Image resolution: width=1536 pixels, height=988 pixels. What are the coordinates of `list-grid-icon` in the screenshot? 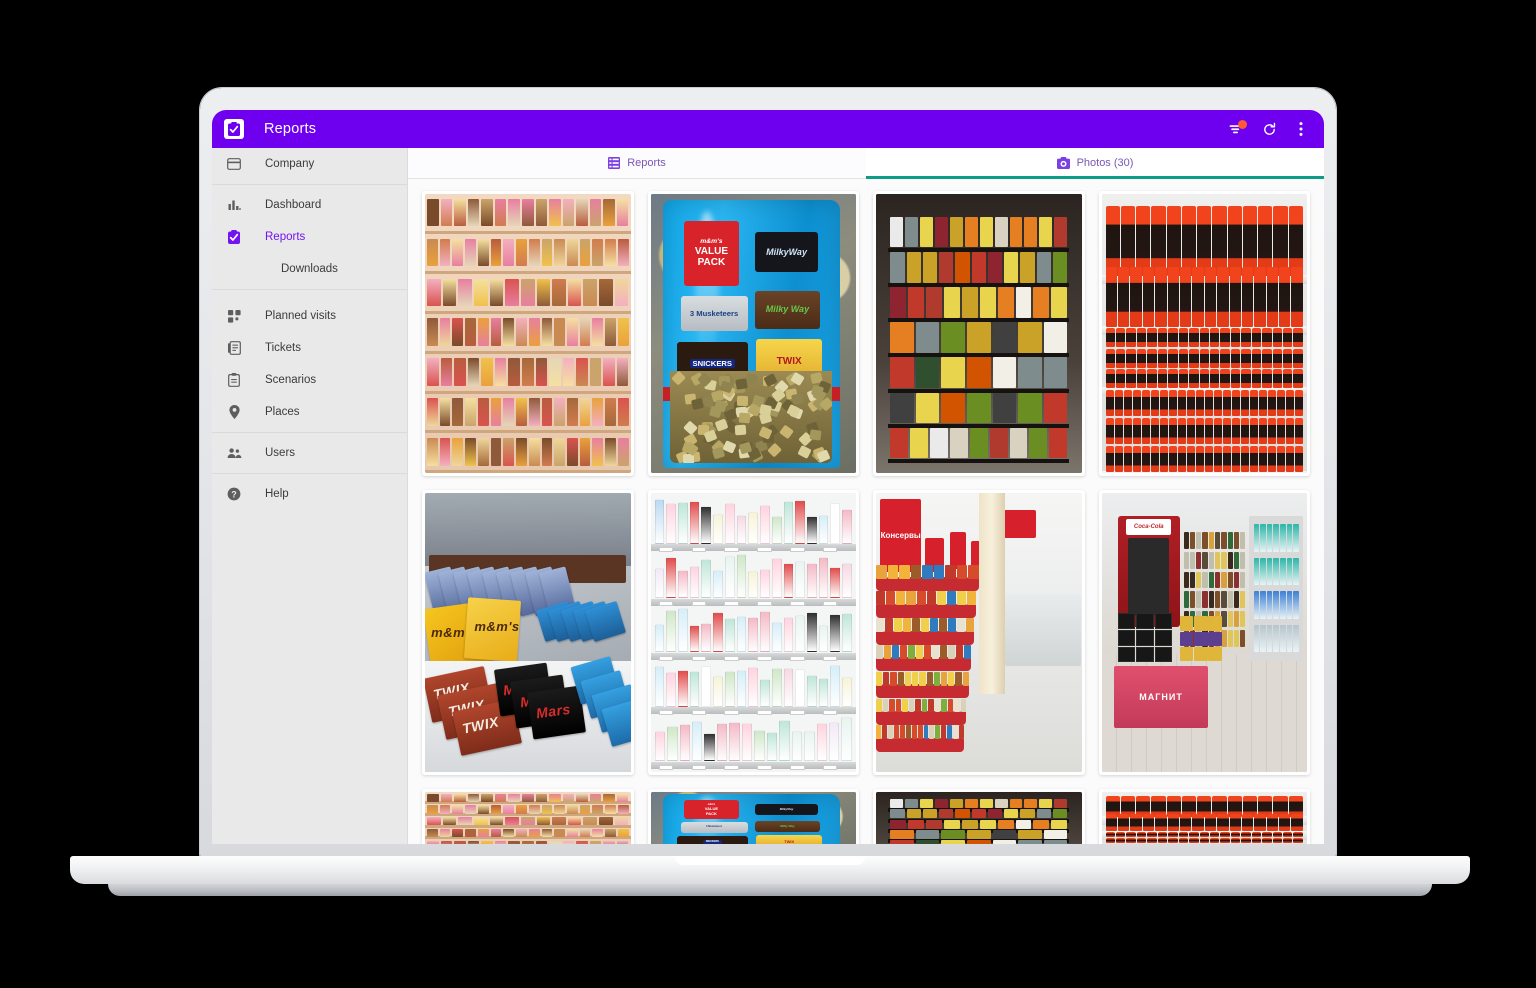 It's located at (614, 163).